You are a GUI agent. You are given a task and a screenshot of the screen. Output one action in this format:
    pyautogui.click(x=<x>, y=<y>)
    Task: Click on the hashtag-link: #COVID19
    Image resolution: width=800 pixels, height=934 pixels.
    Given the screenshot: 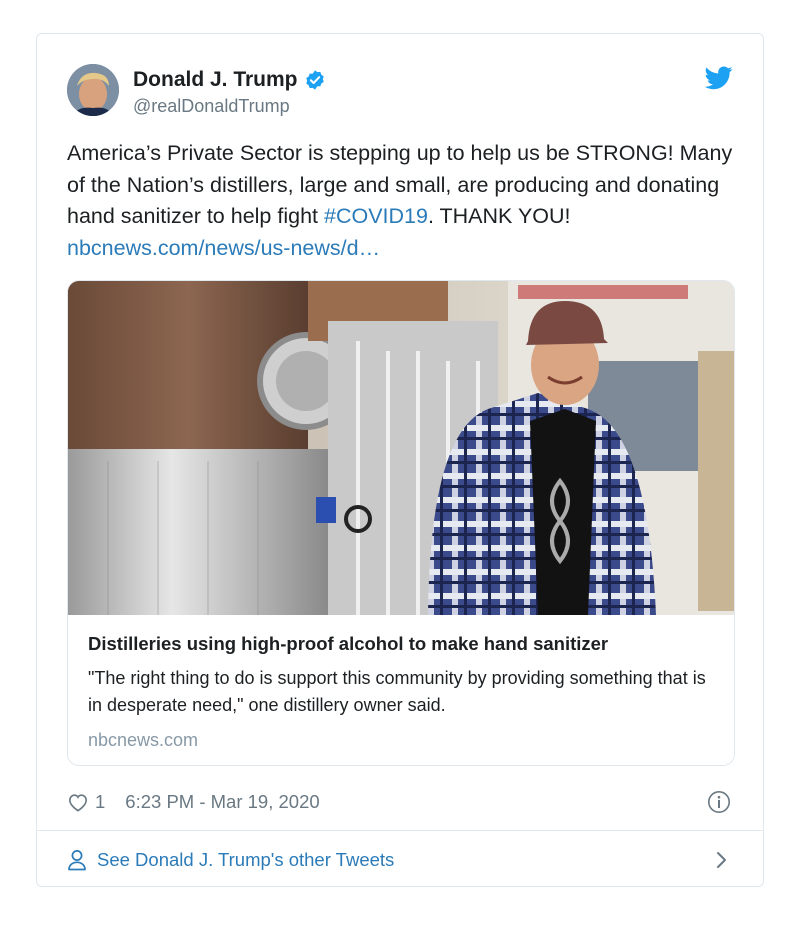 What is the action you would take?
    pyautogui.click(x=376, y=216)
    